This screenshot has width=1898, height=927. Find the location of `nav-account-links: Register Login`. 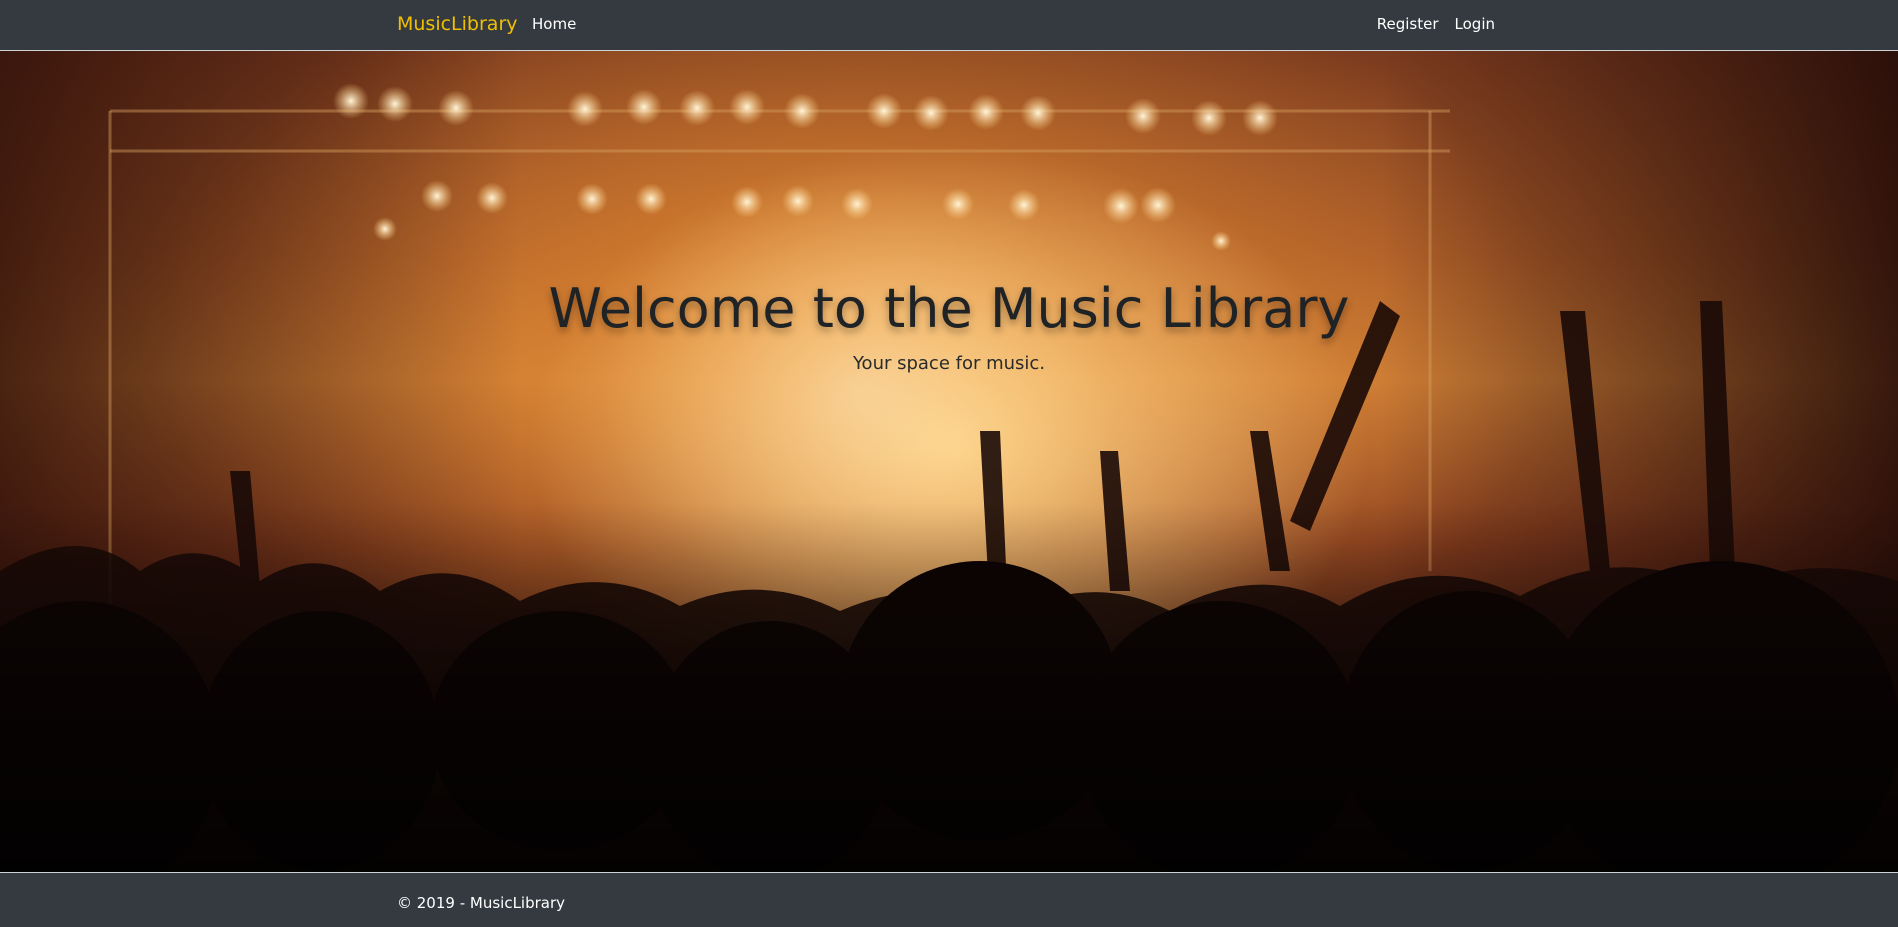

nav-account-links: Register Login is located at coordinates (1436, 24).